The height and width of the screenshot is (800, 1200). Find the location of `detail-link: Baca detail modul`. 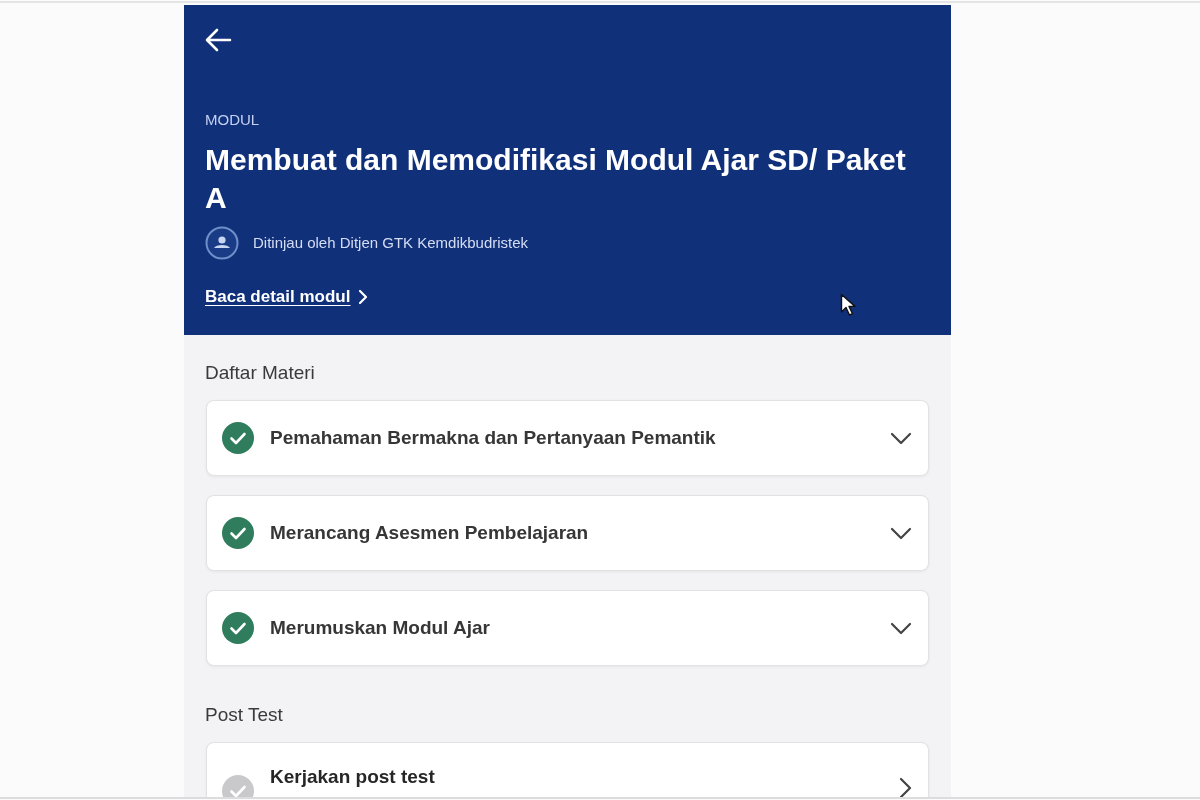

detail-link: Baca detail modul is located at coordinates (287, 297).